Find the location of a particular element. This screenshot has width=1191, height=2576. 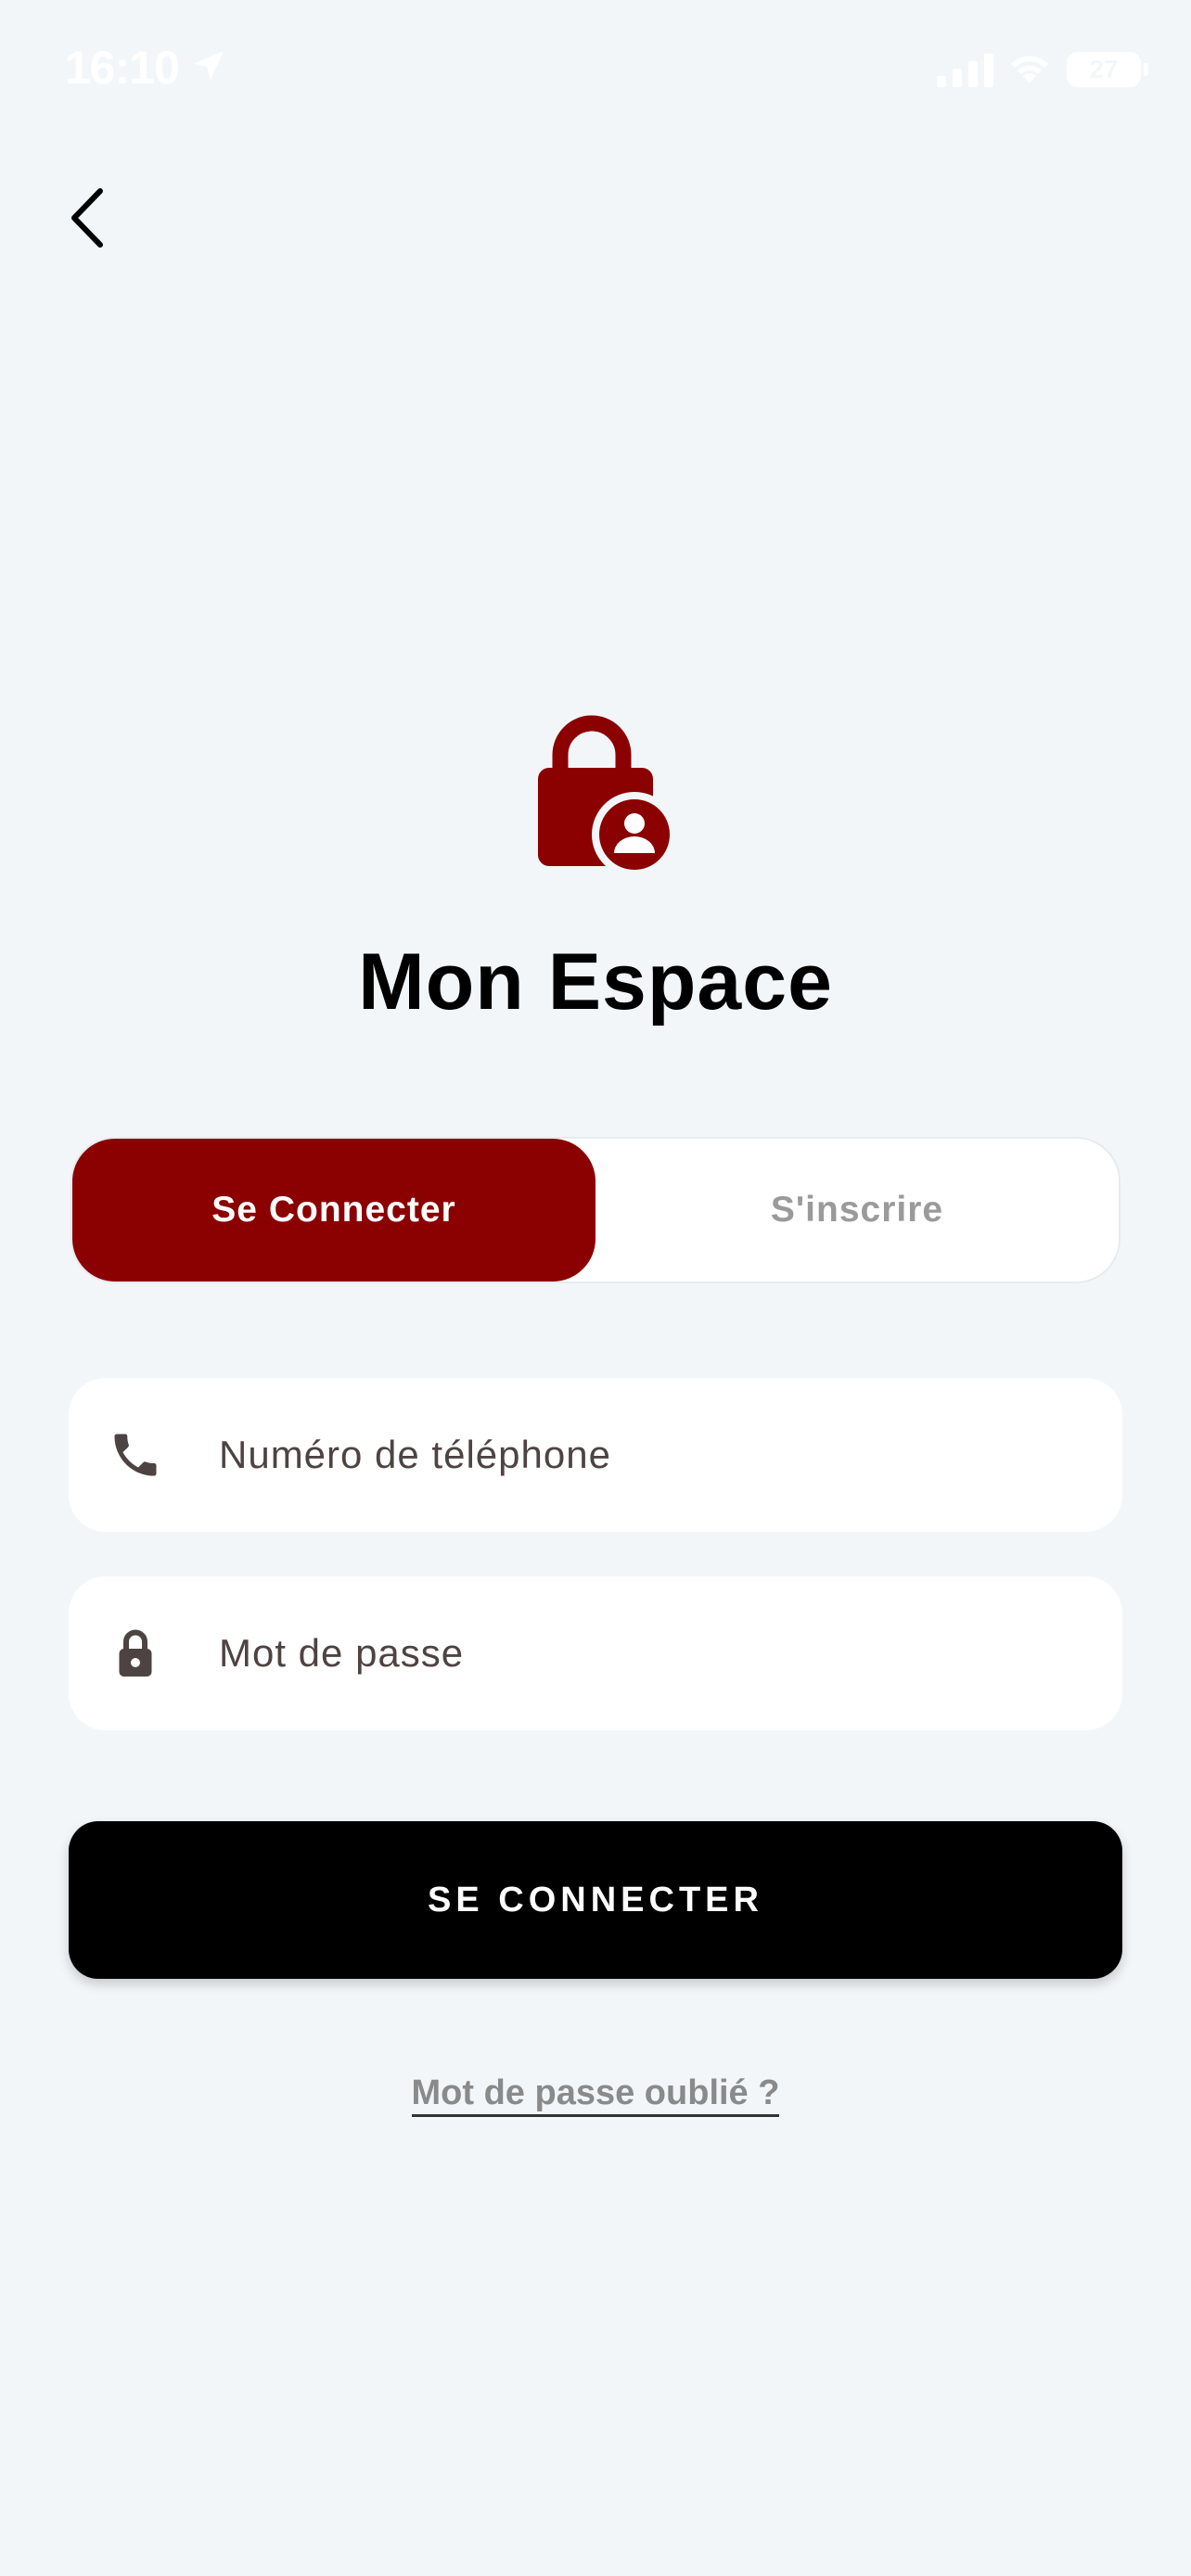

status-time: 16:10 is located at coordinates (122, 68).